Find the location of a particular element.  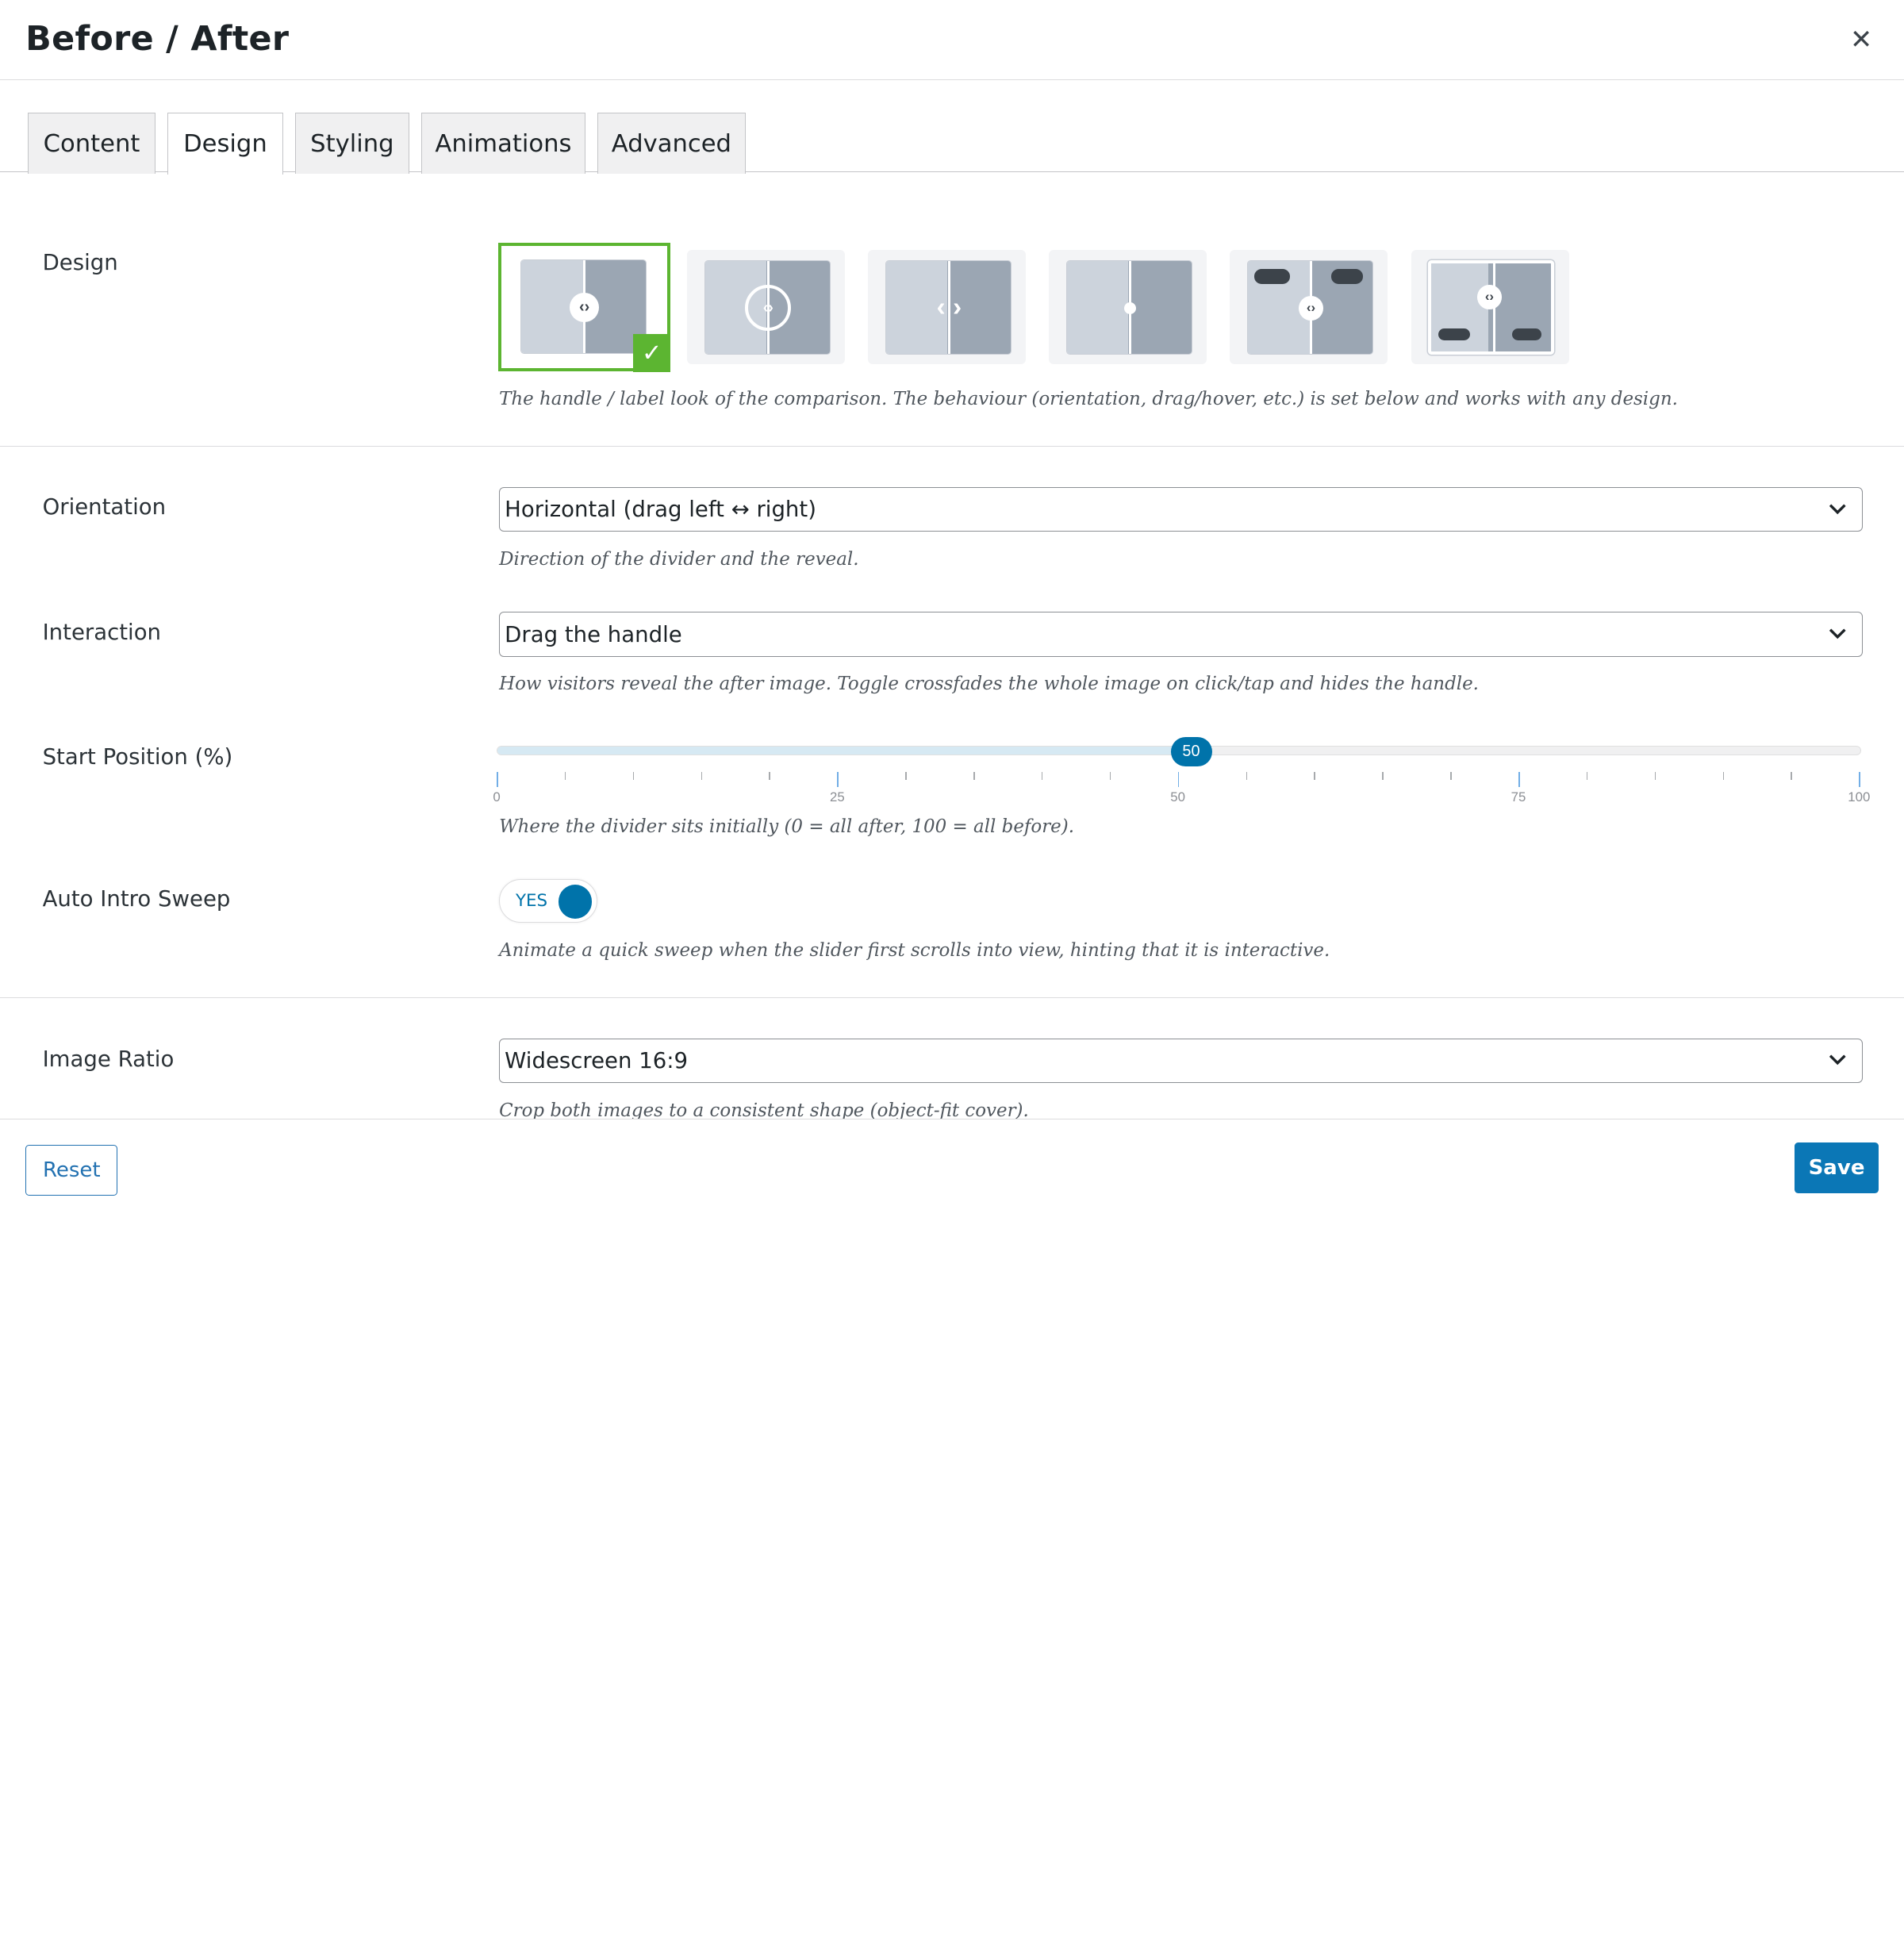

tab-design: Design is located at coordinates (225, 144).